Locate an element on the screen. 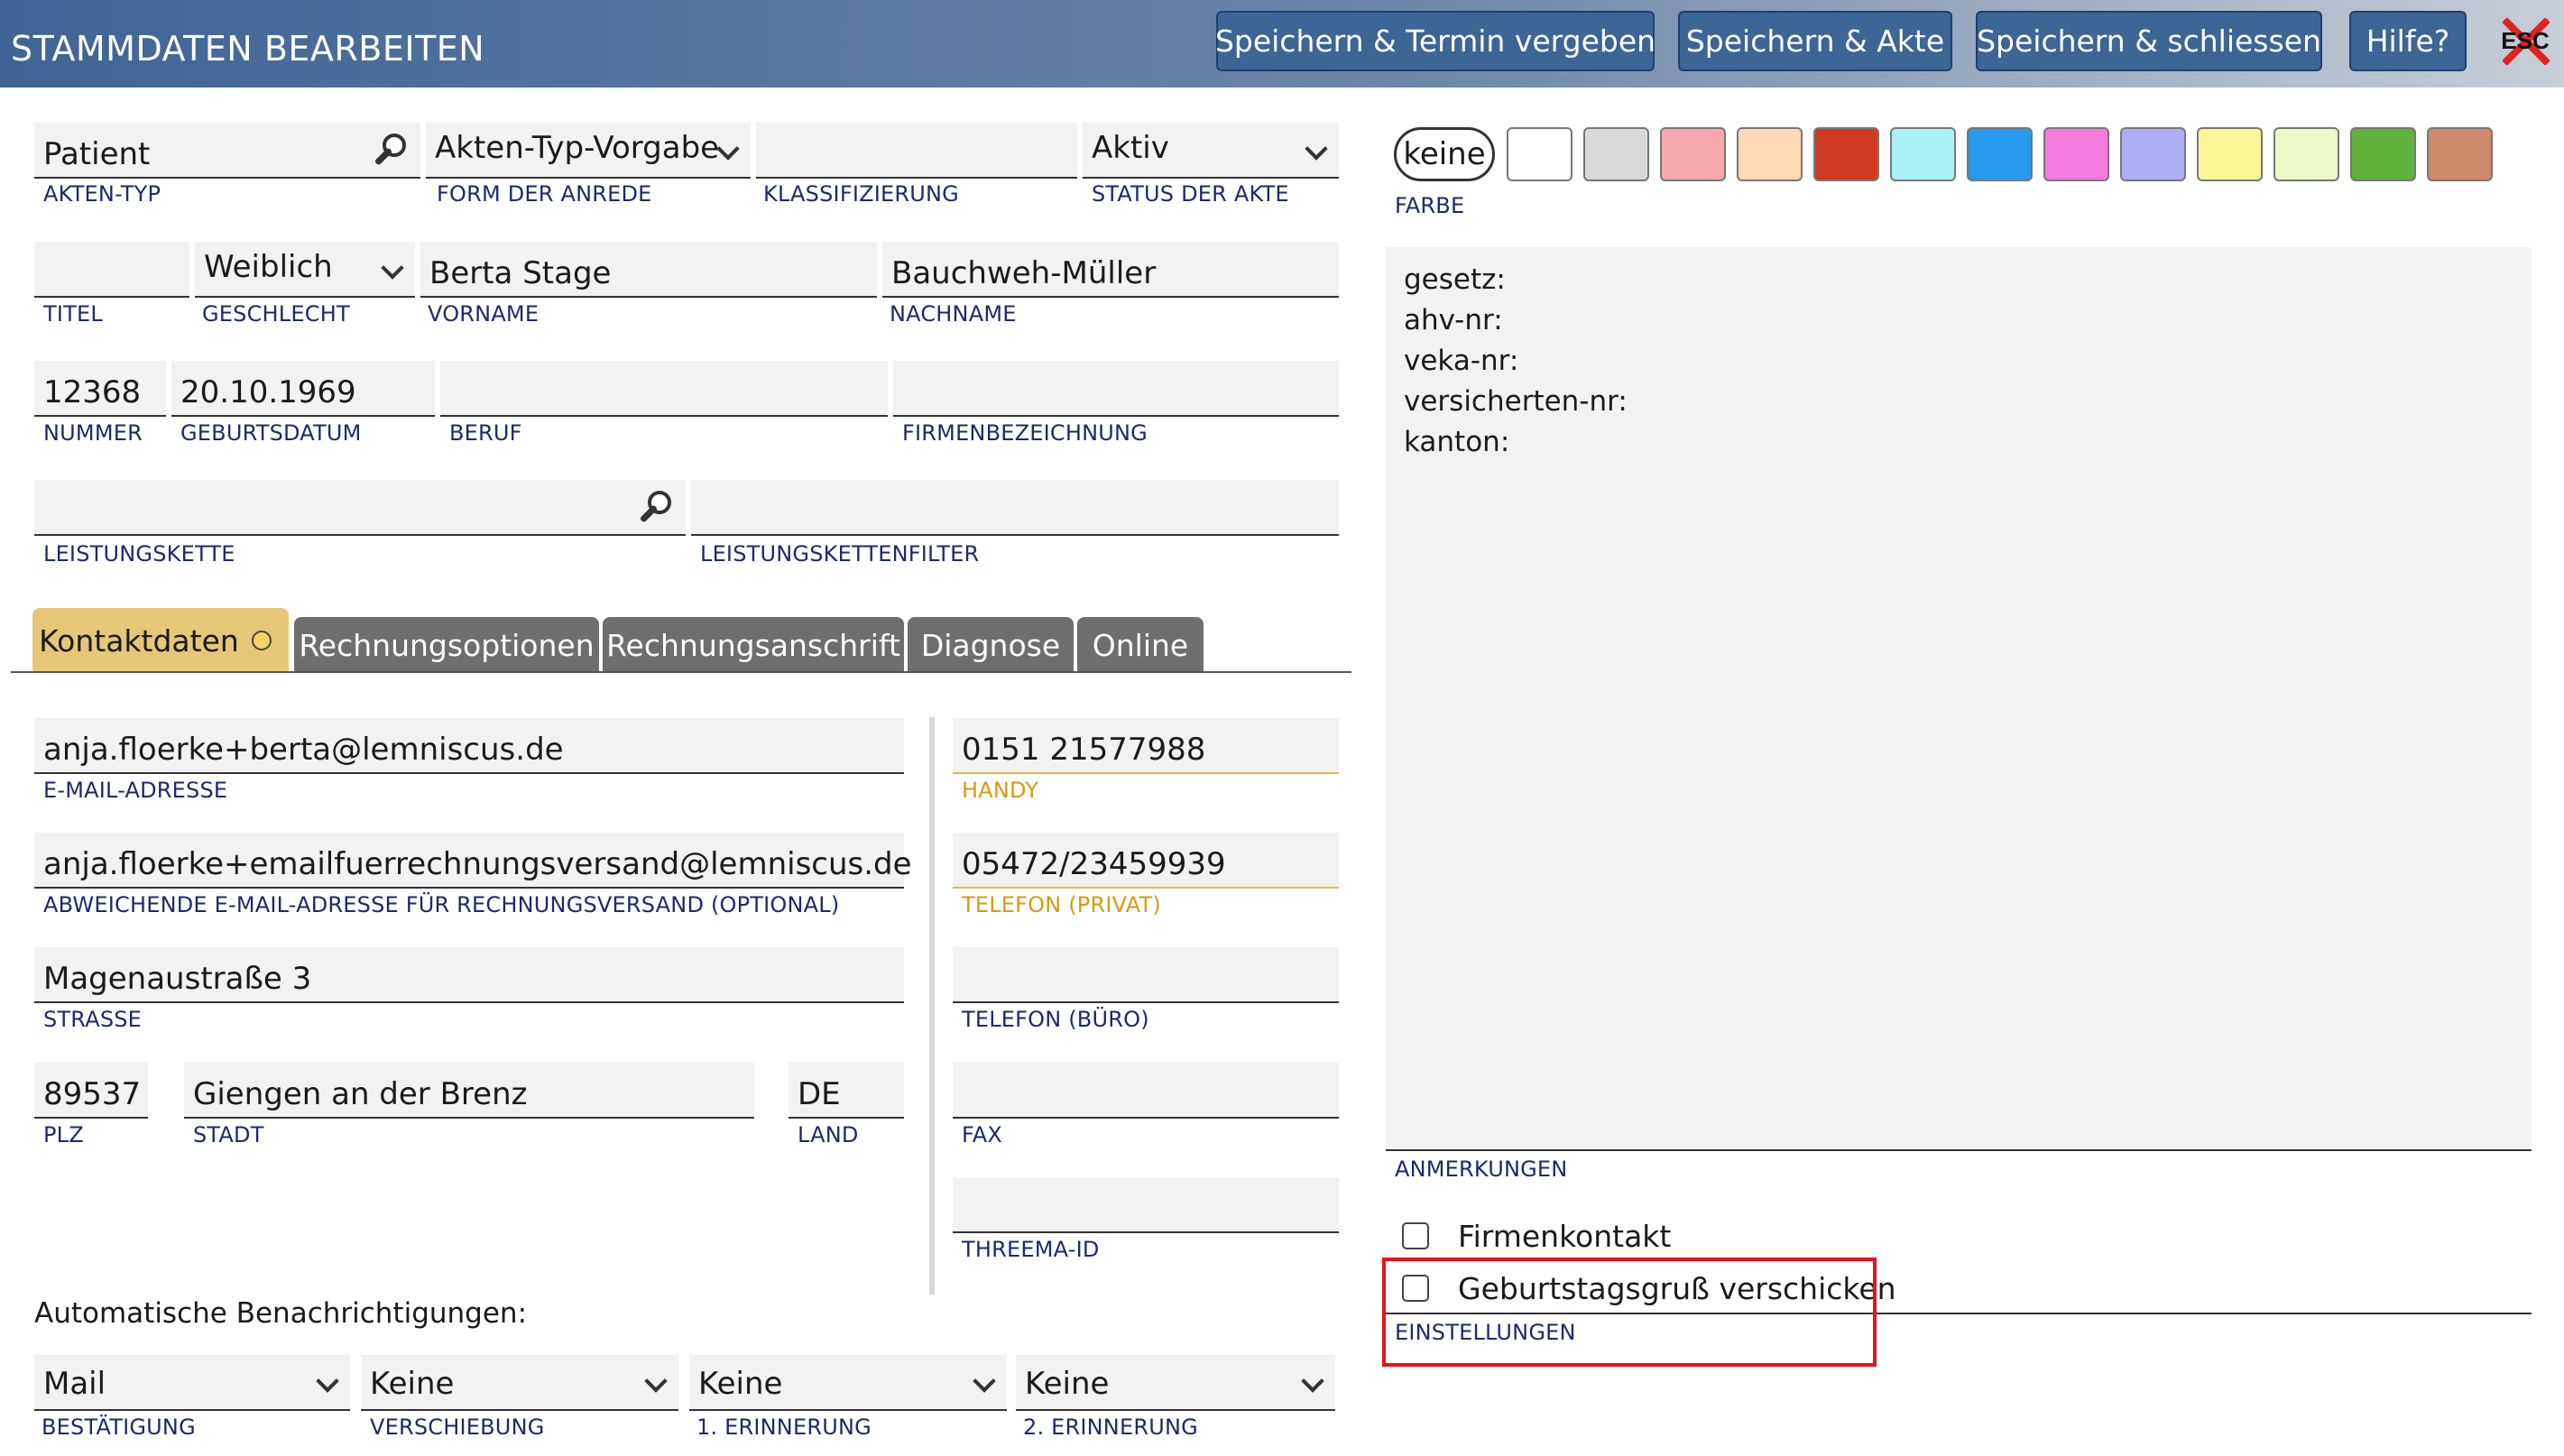 This screenshot has height=1456, width=2564. status-value: Aktiv is located at coordinates (1130, 148).